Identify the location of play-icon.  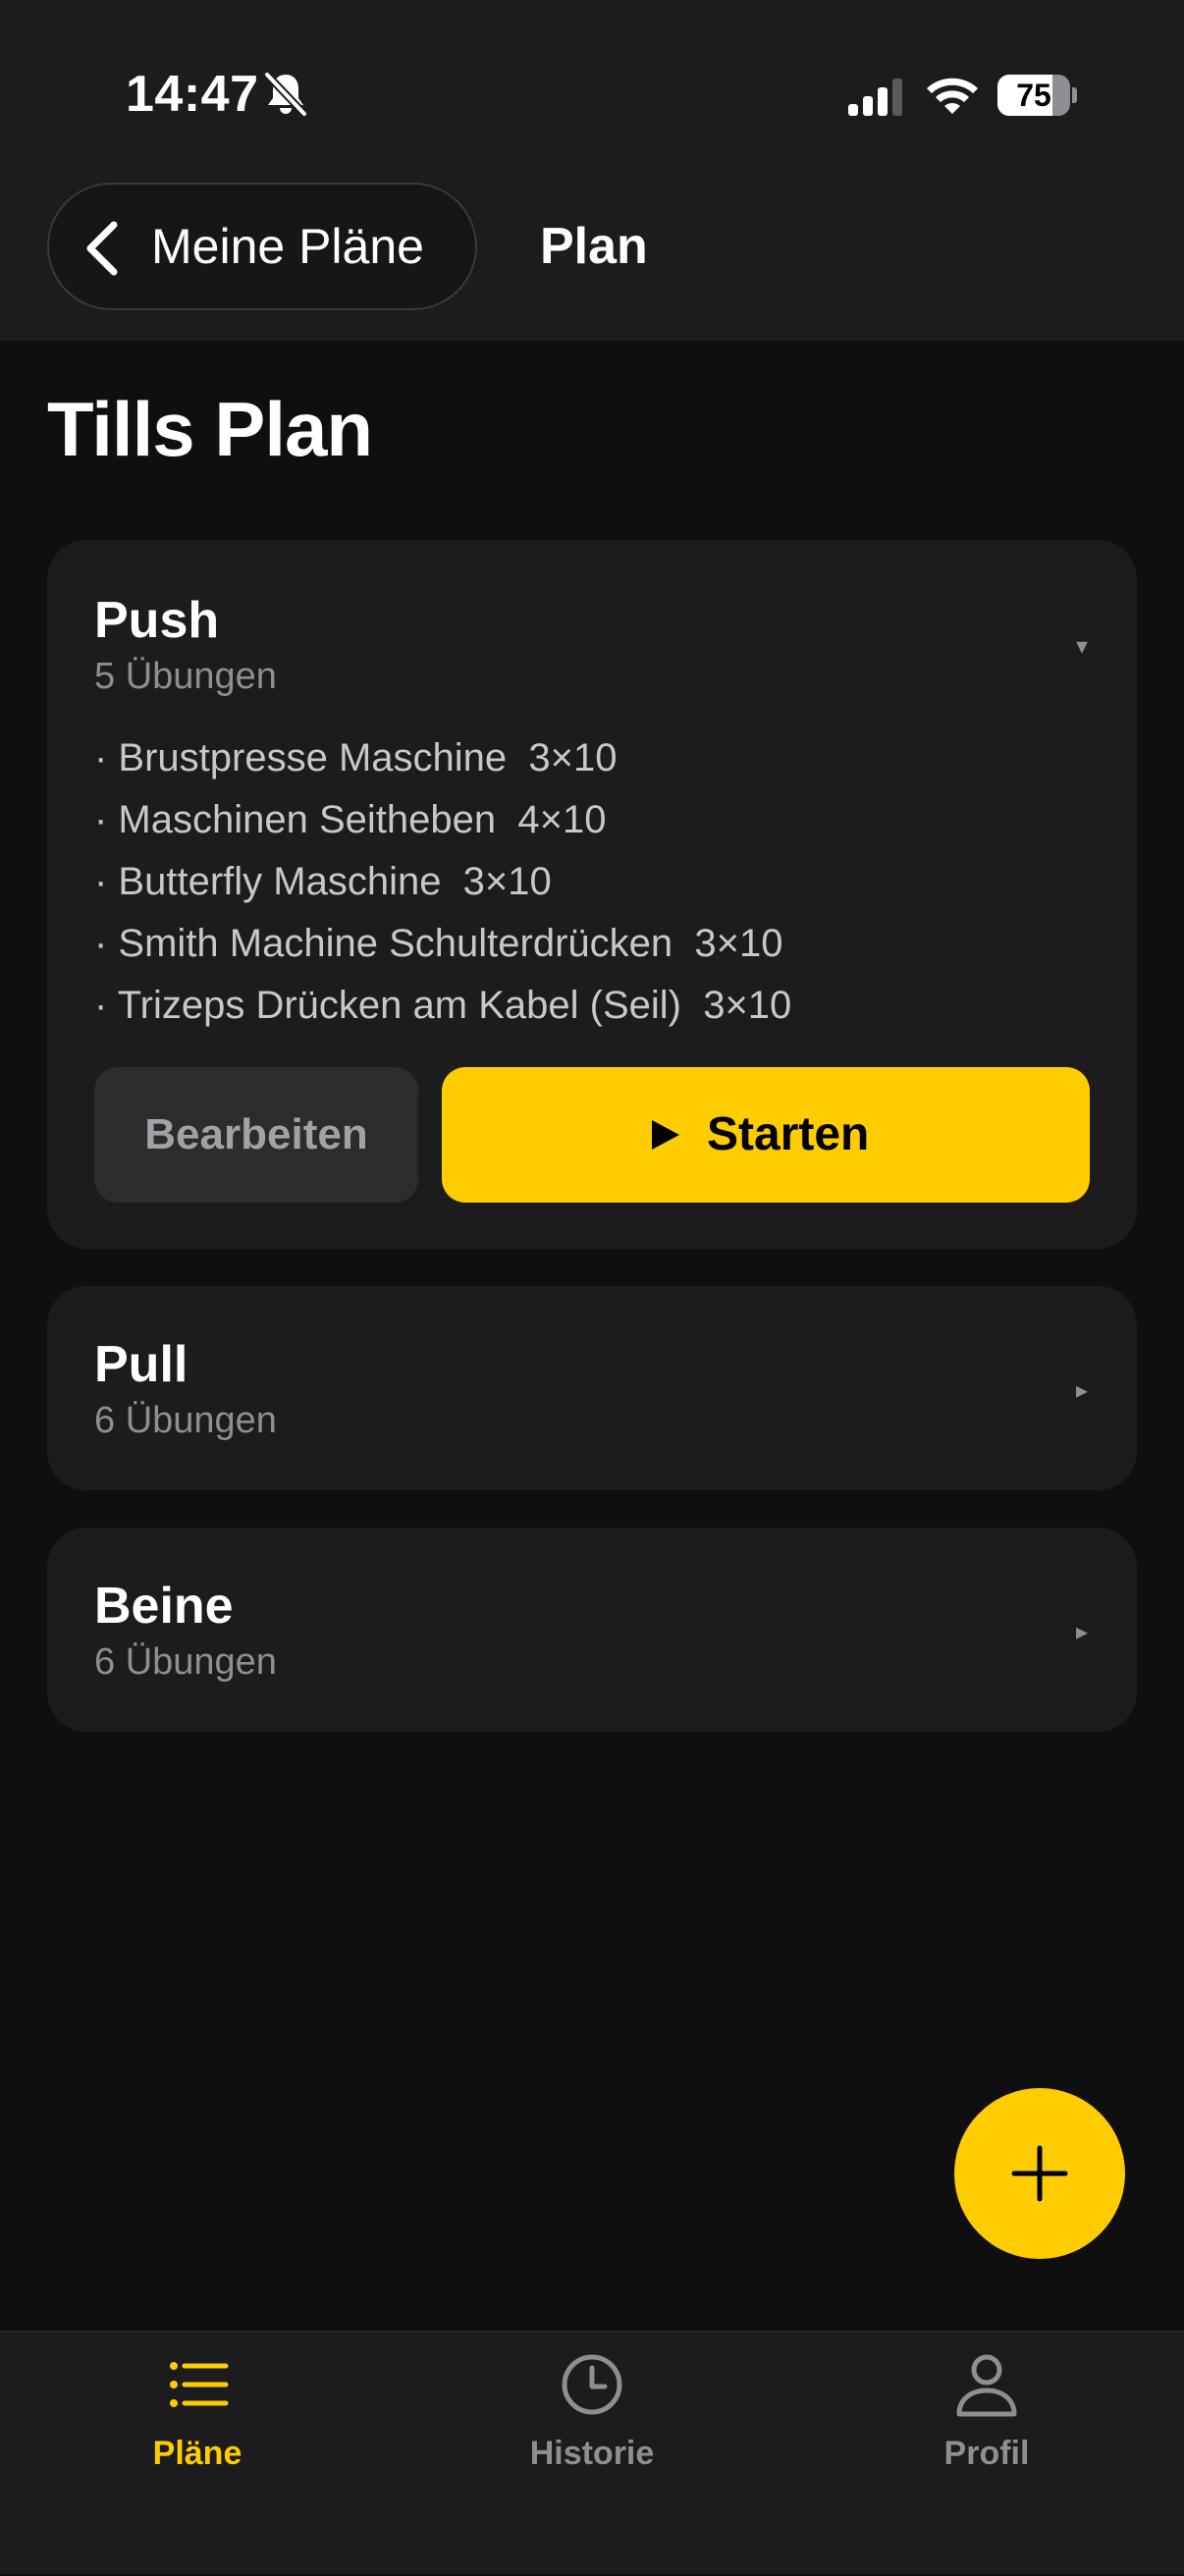
(665, 1135).